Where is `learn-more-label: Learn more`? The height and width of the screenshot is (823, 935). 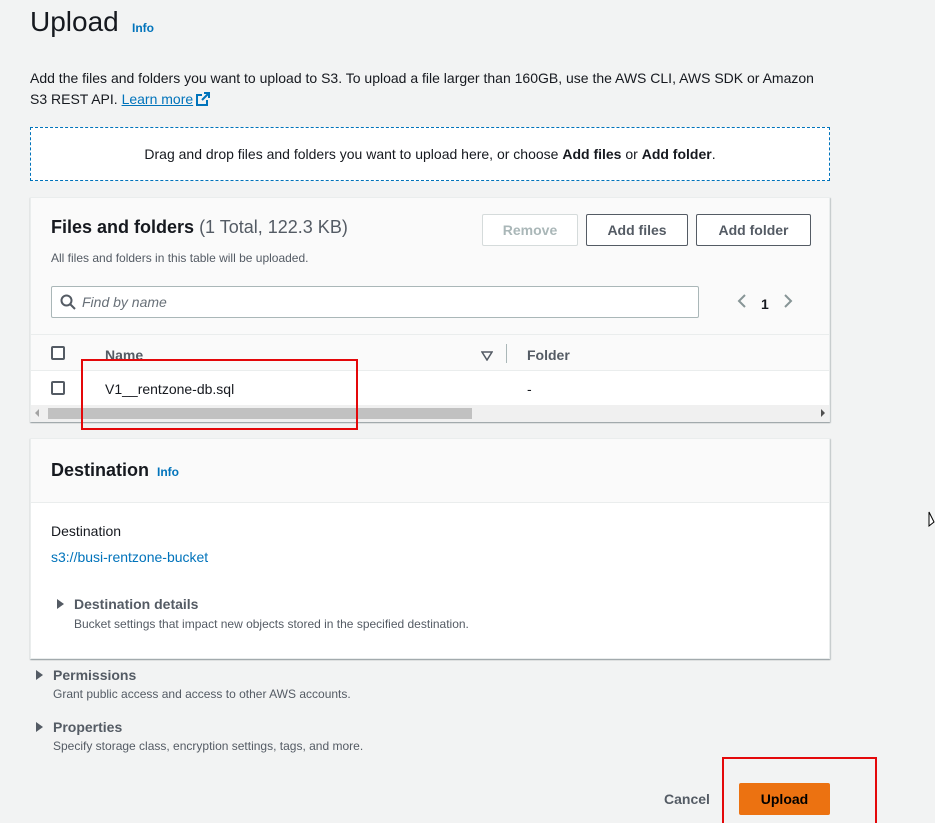 learn-more-label: Learn more is located at coordinates (157, 99).